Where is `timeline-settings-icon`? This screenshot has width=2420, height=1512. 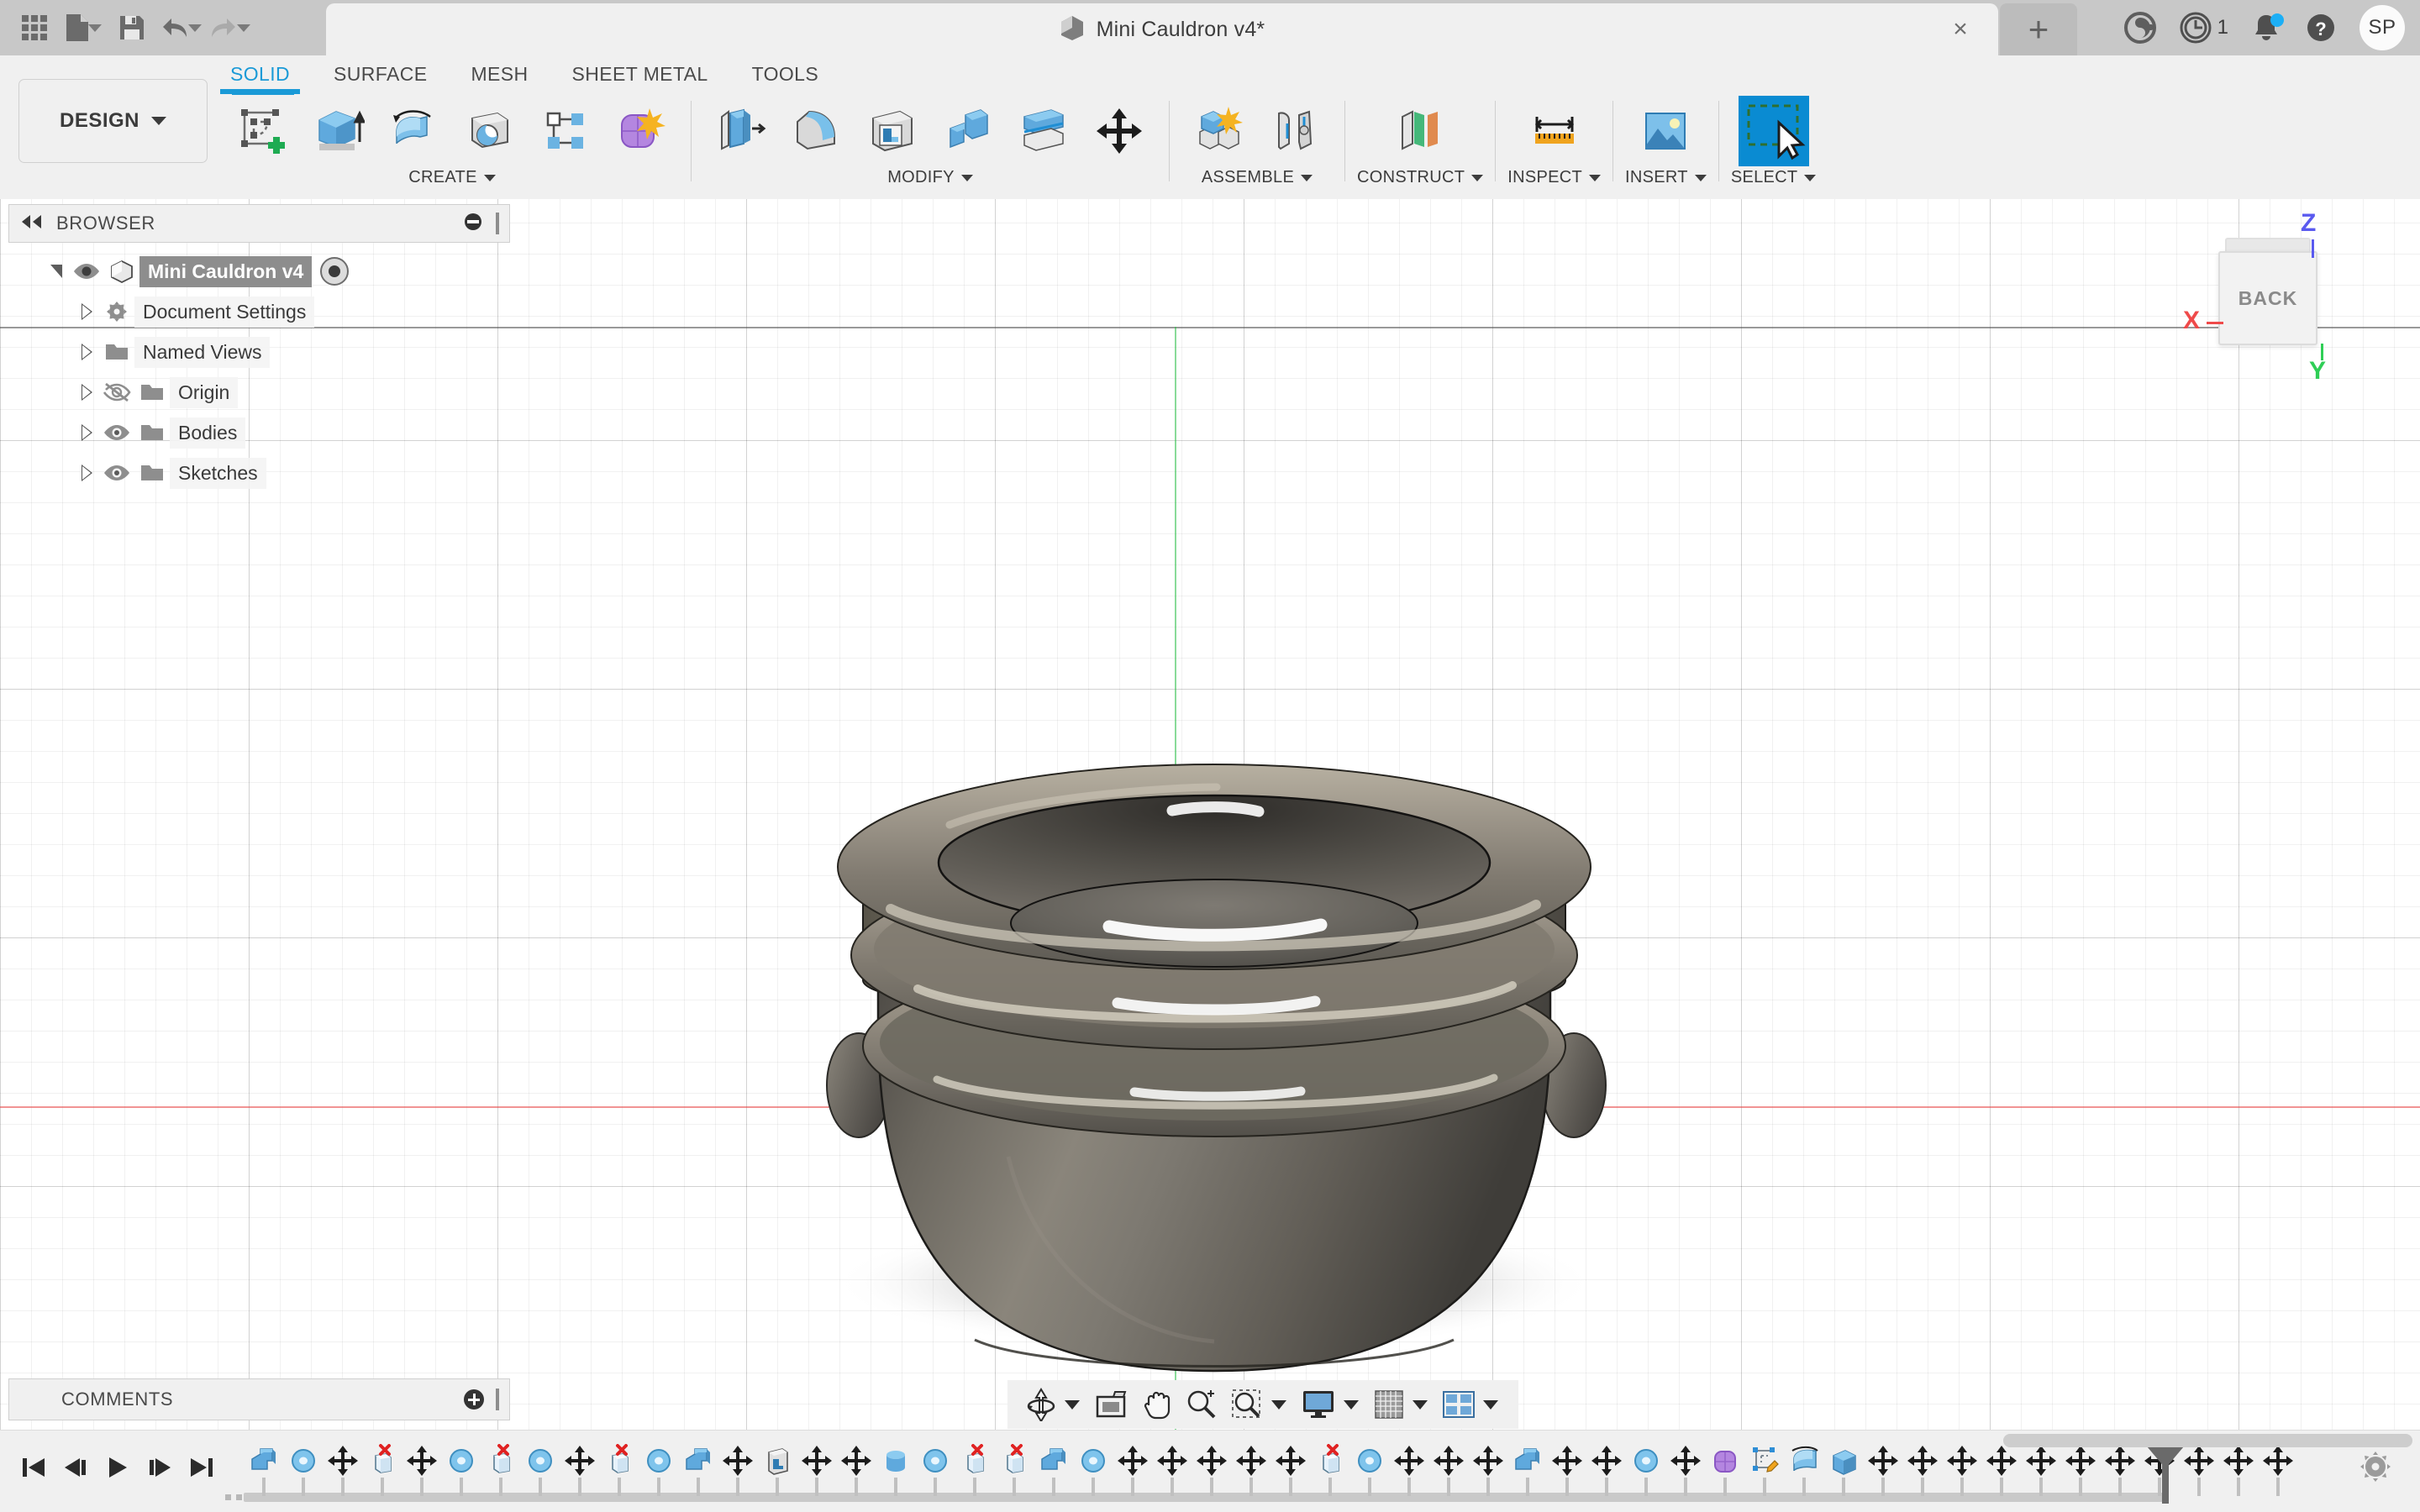 timeline-settings-icon is located at coordinates (2375, 1468).